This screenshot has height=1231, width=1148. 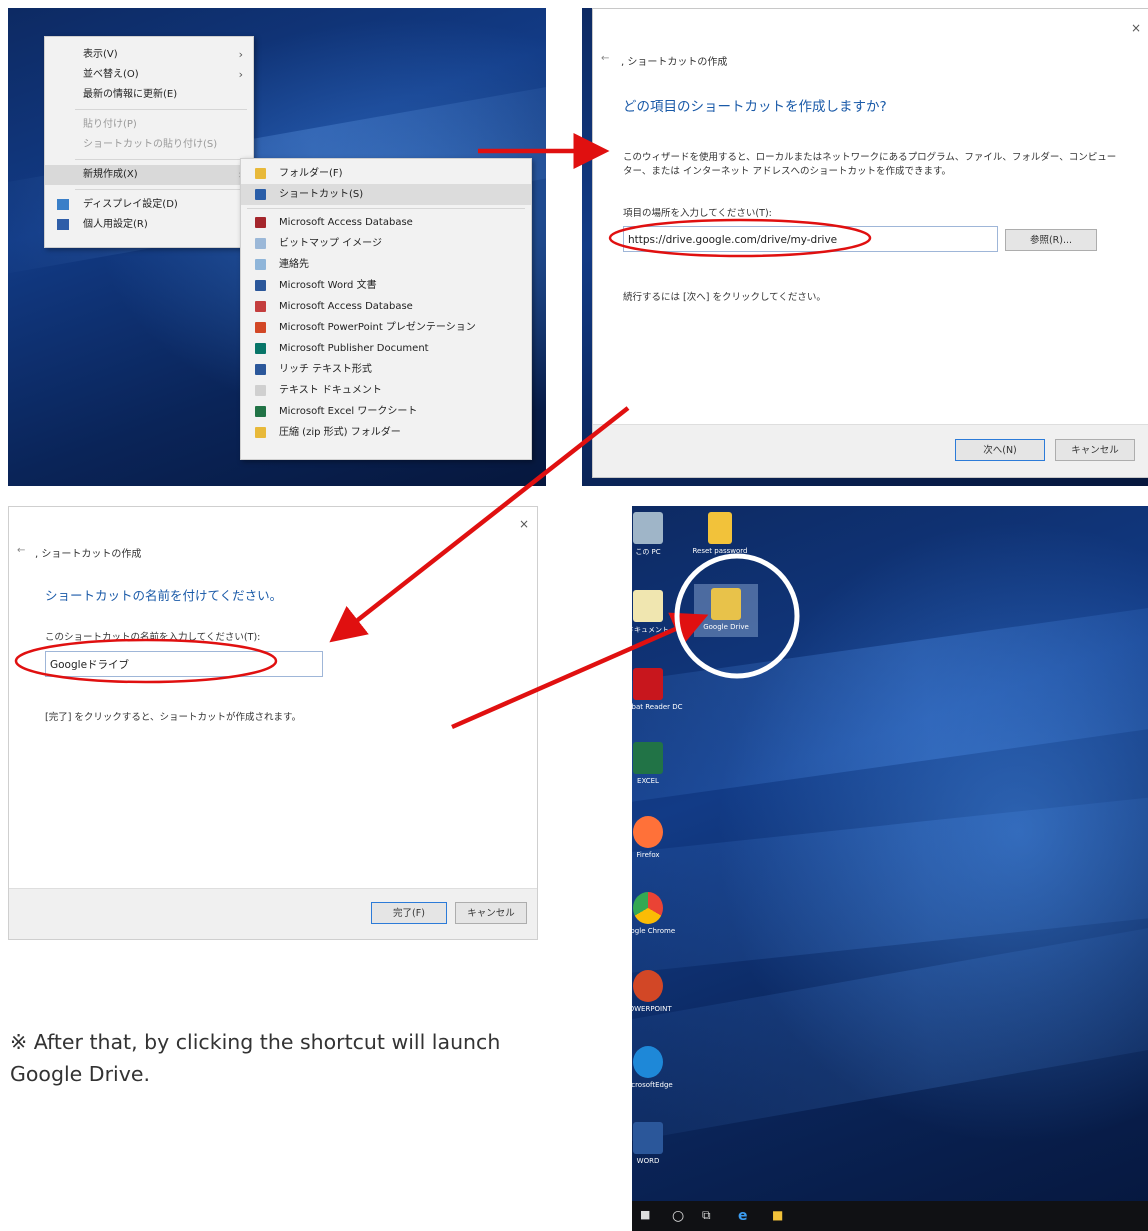 I want to click on menu-item-label: ショートカットの貼り付け(S), so click(x=150, y=144).